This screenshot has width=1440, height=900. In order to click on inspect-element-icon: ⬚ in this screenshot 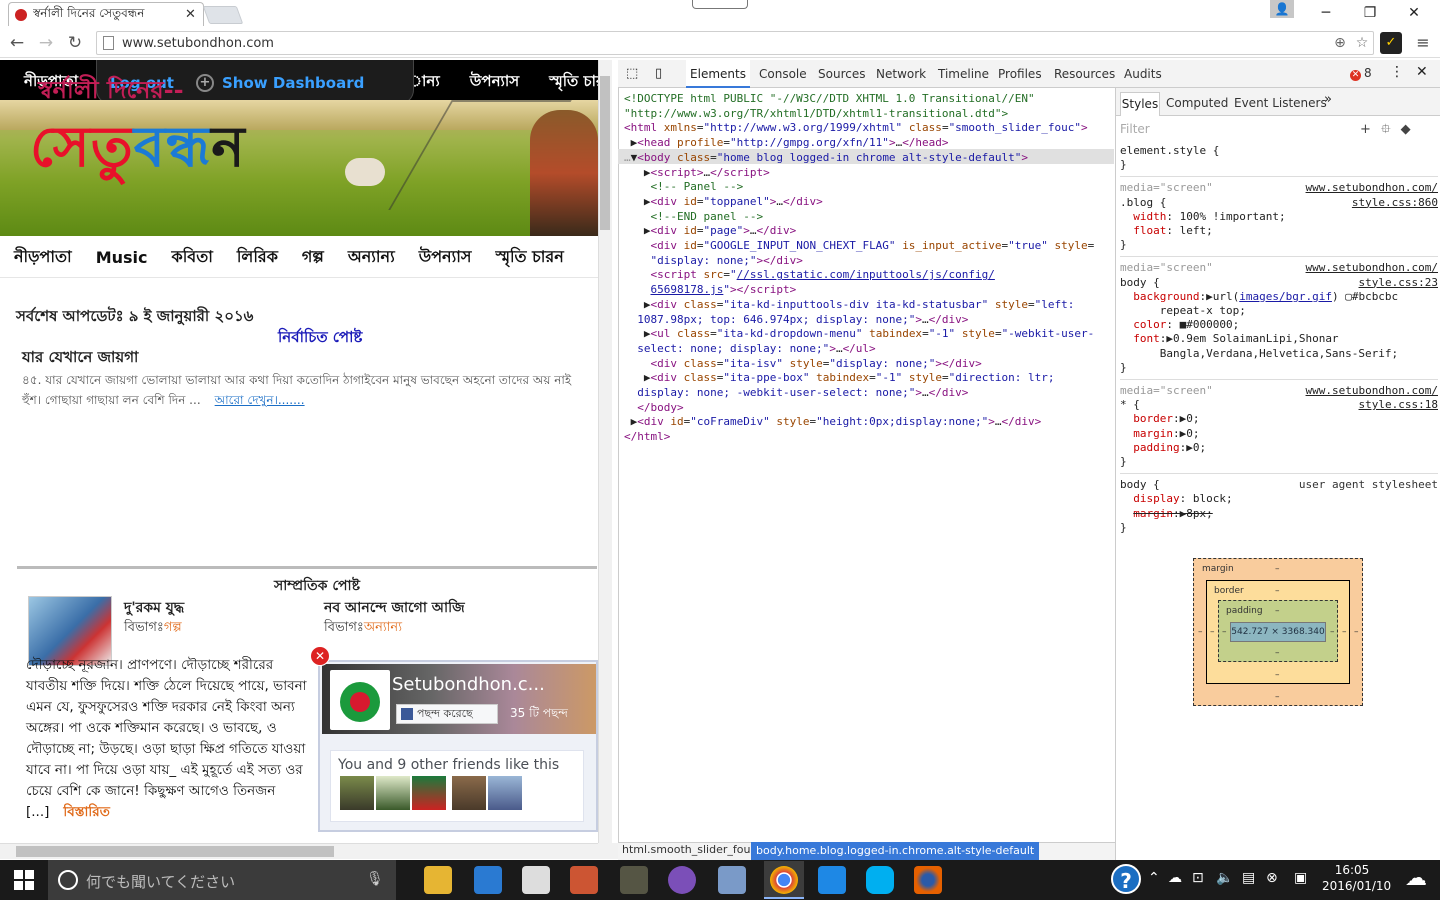, I will do `click(632, 73)`.